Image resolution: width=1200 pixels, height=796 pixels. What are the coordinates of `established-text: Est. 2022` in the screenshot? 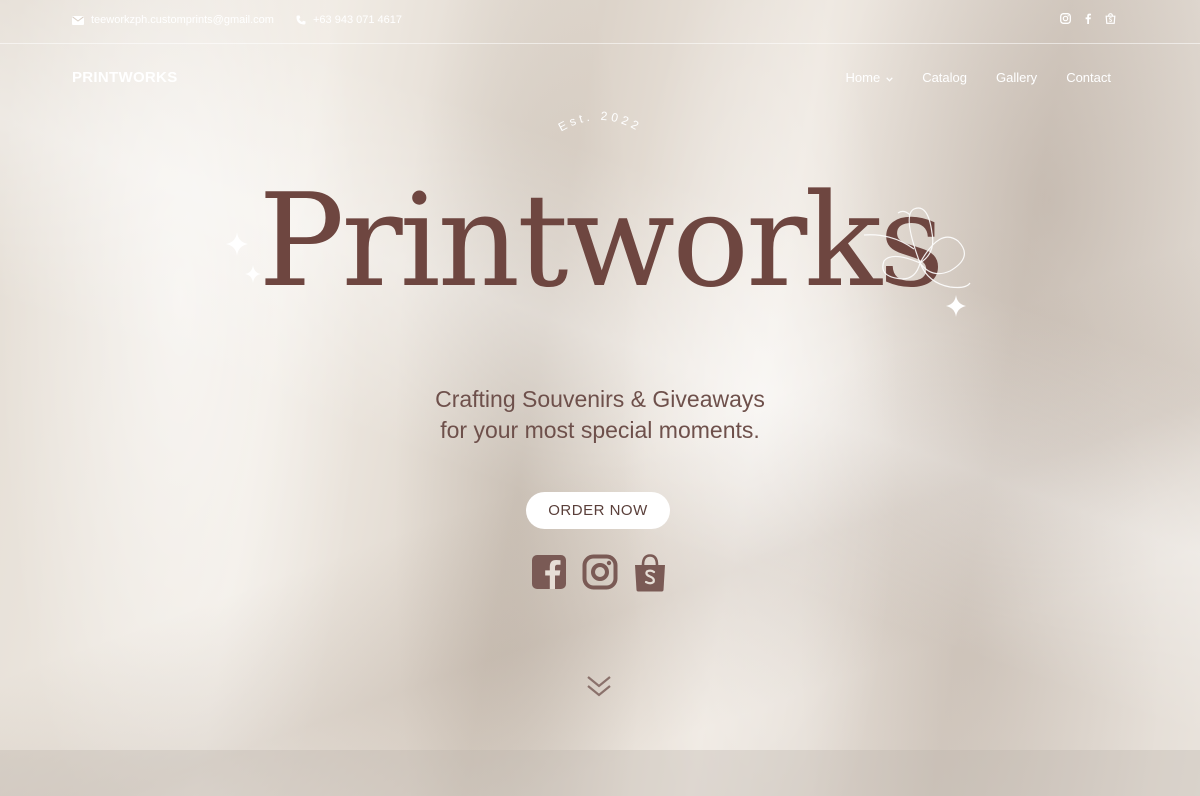 It's located at (598, 121).